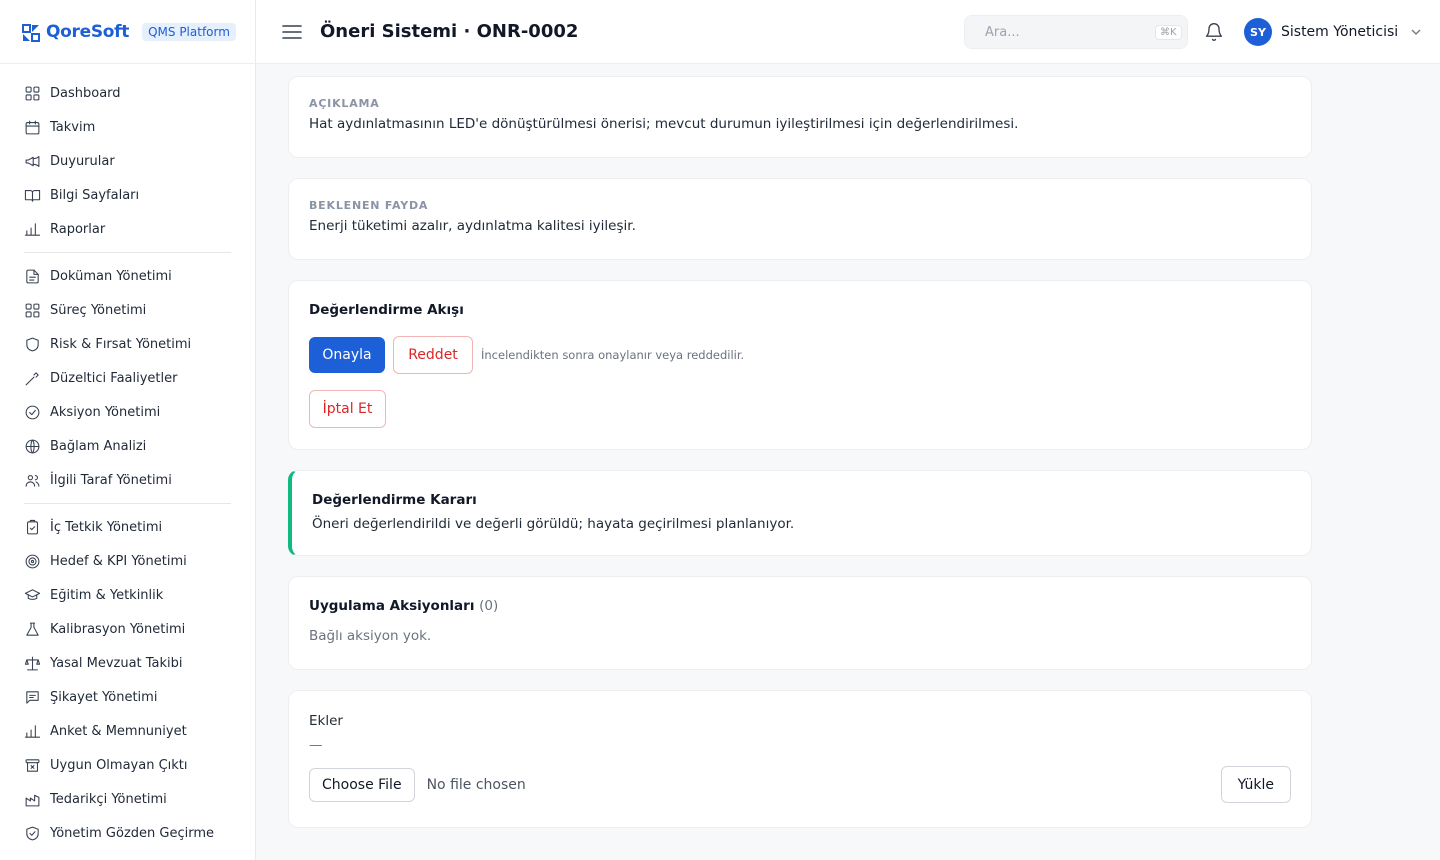 Image resolution: width=1440 pixels, height=860 pixels. What do you see at coordinates (32, 697) in the screenshot?
I see `message-icon` at bounding box center [32, 697].